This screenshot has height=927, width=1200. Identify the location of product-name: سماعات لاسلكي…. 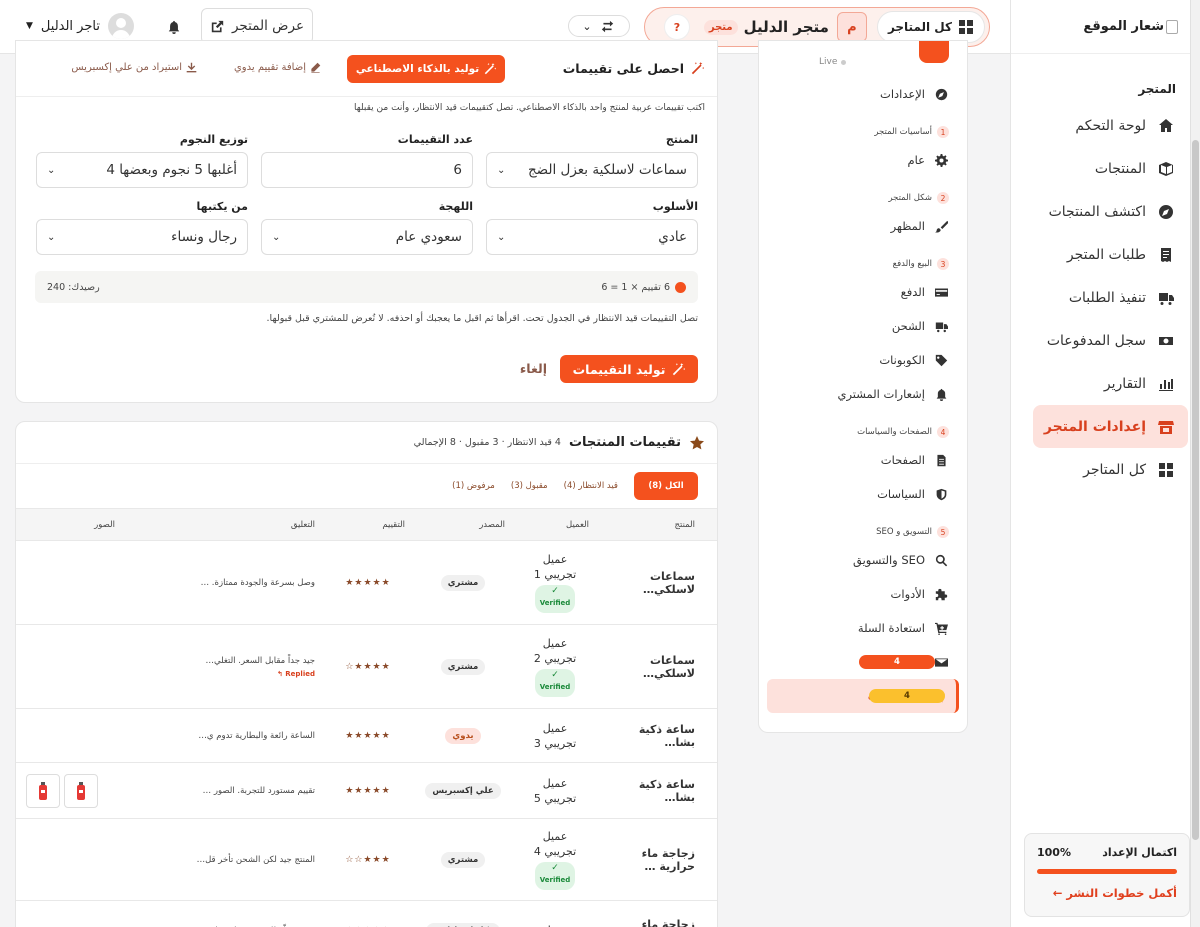
(668, 582).